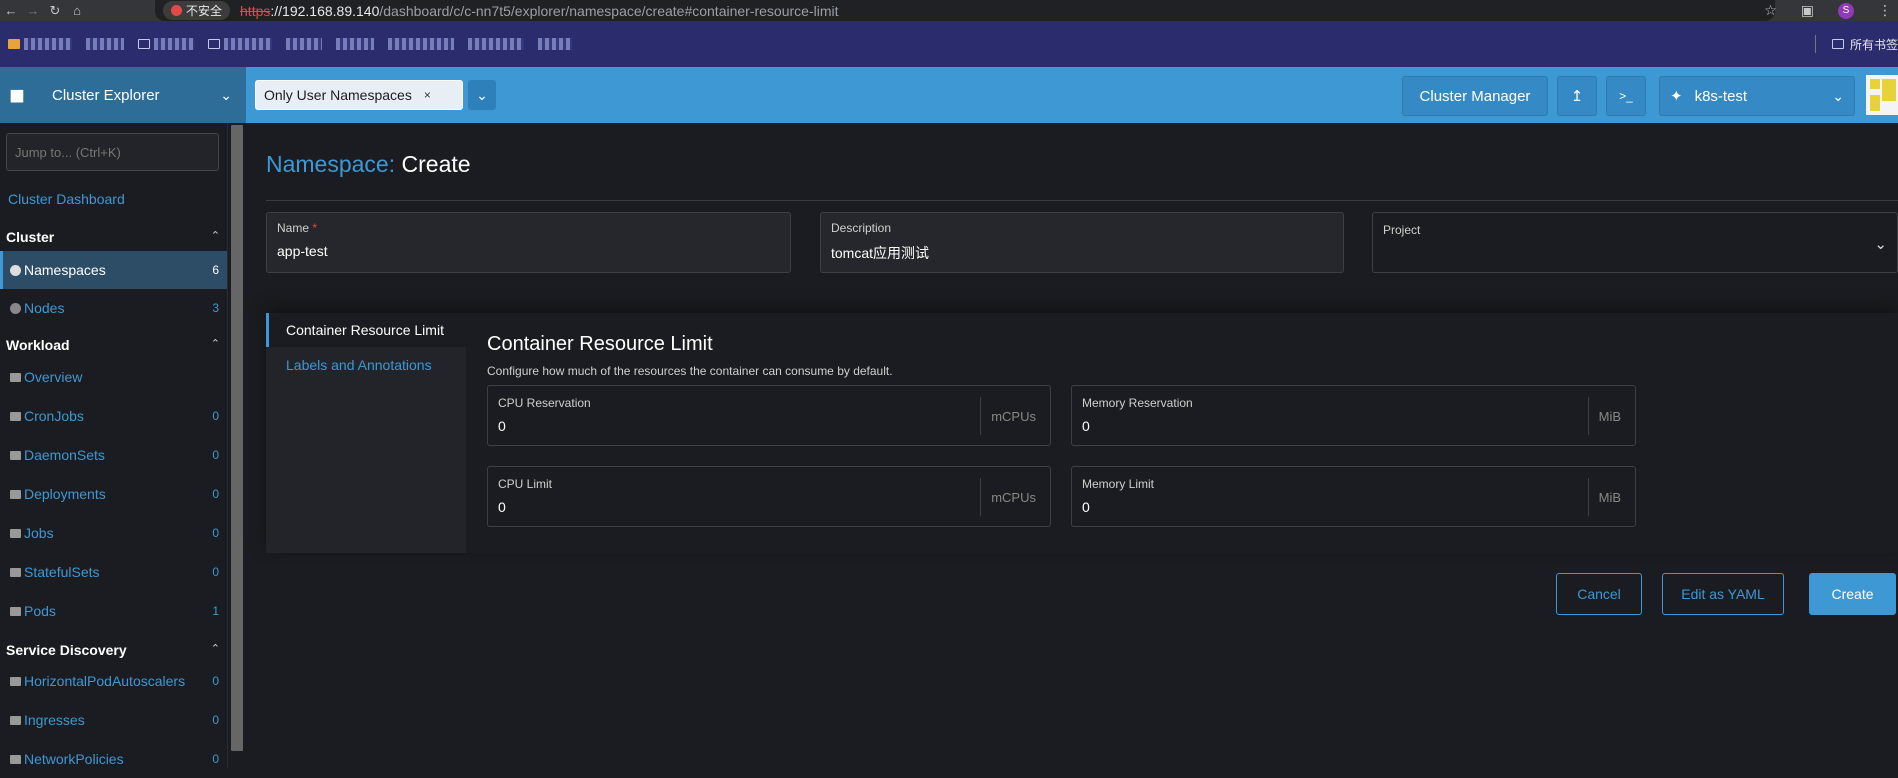  Describe the element at coordinates (359, 95) in the screenshot. I see `namespace-filter: Only User Namespaces ×` at that location.